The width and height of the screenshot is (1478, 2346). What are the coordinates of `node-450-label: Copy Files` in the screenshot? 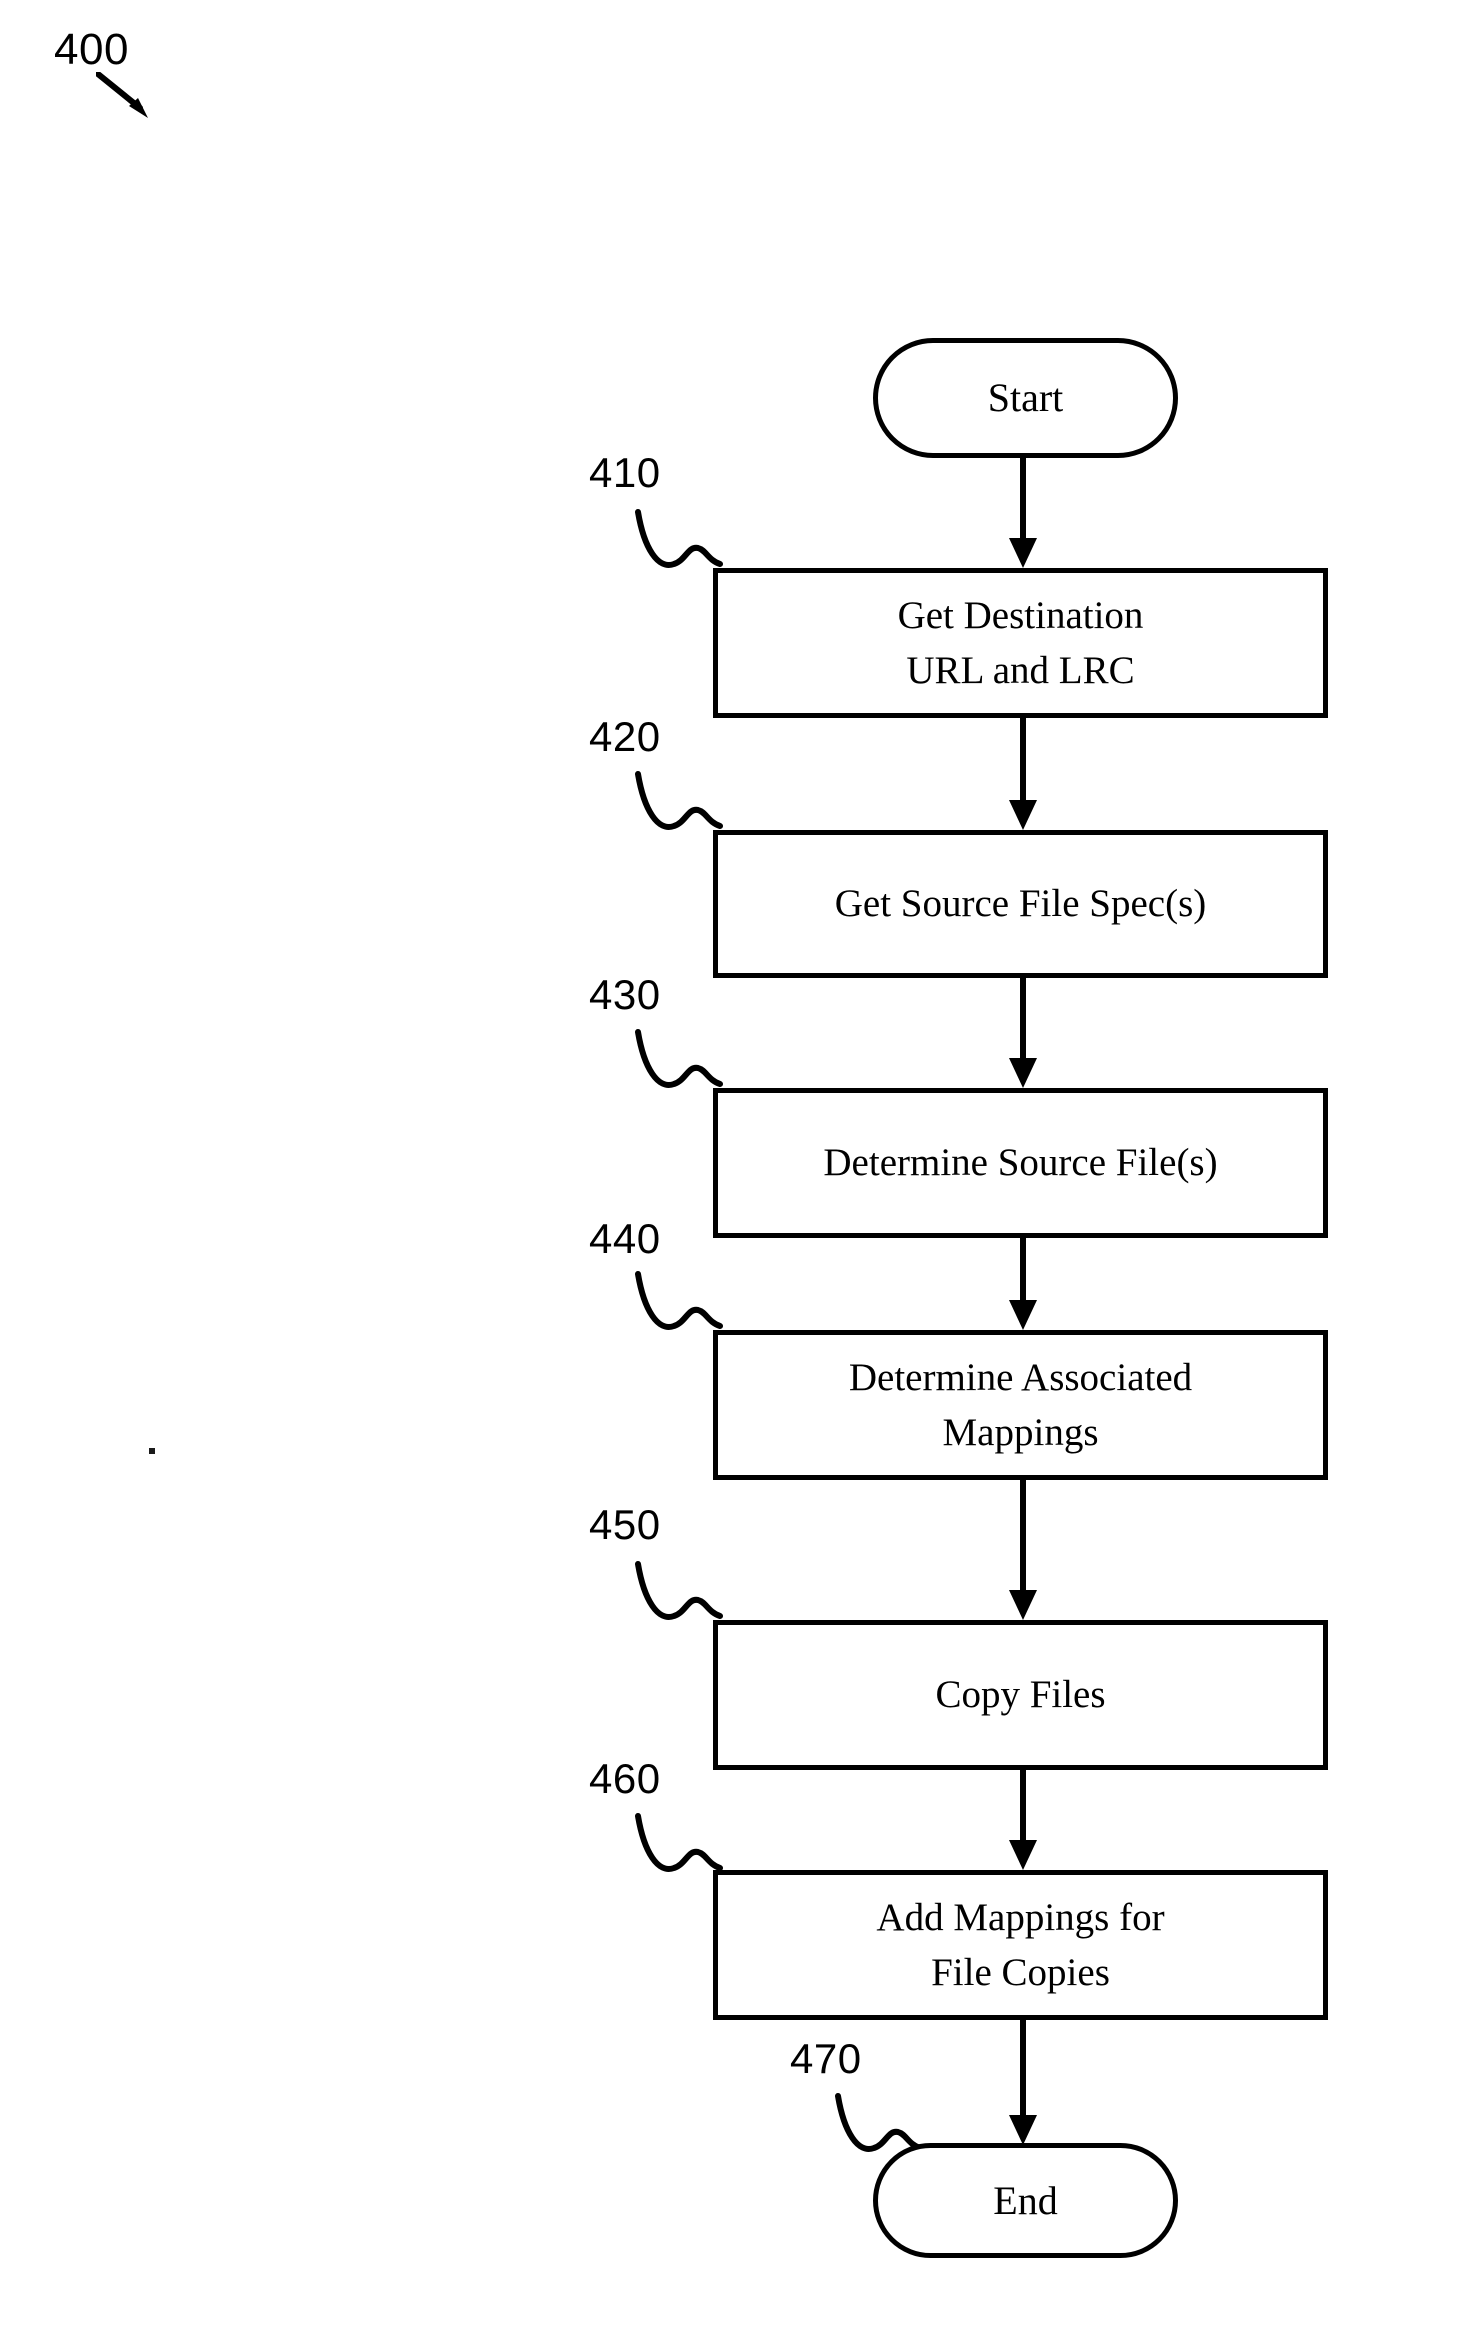 It's located at (1020, 1695).